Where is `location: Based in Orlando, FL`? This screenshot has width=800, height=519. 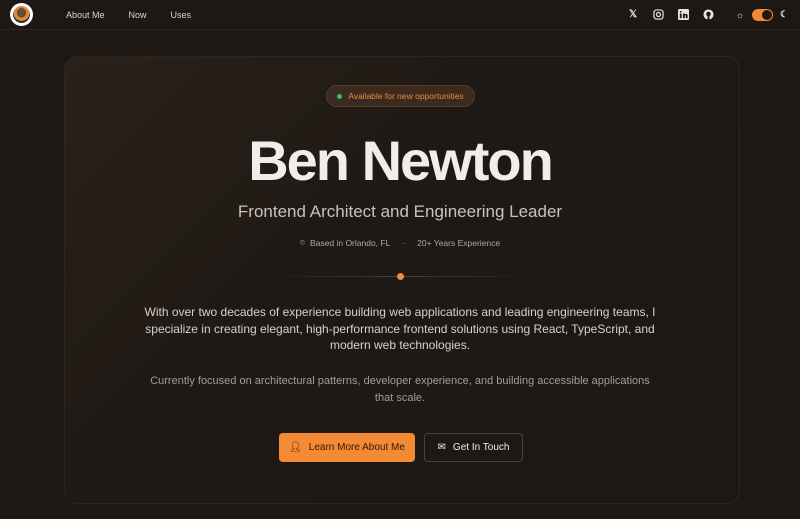
location: Based in Orlando, FL is located at coordinates (350, 242).